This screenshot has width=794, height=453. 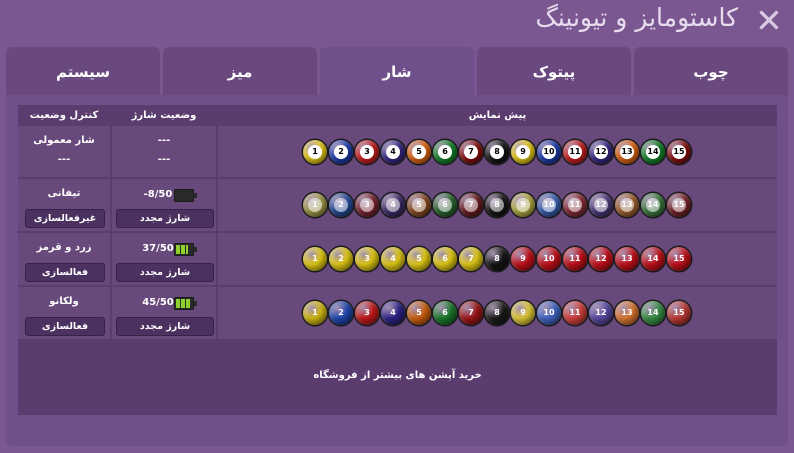 I want to click on ball-12: 12, so click(x=601, y=313).